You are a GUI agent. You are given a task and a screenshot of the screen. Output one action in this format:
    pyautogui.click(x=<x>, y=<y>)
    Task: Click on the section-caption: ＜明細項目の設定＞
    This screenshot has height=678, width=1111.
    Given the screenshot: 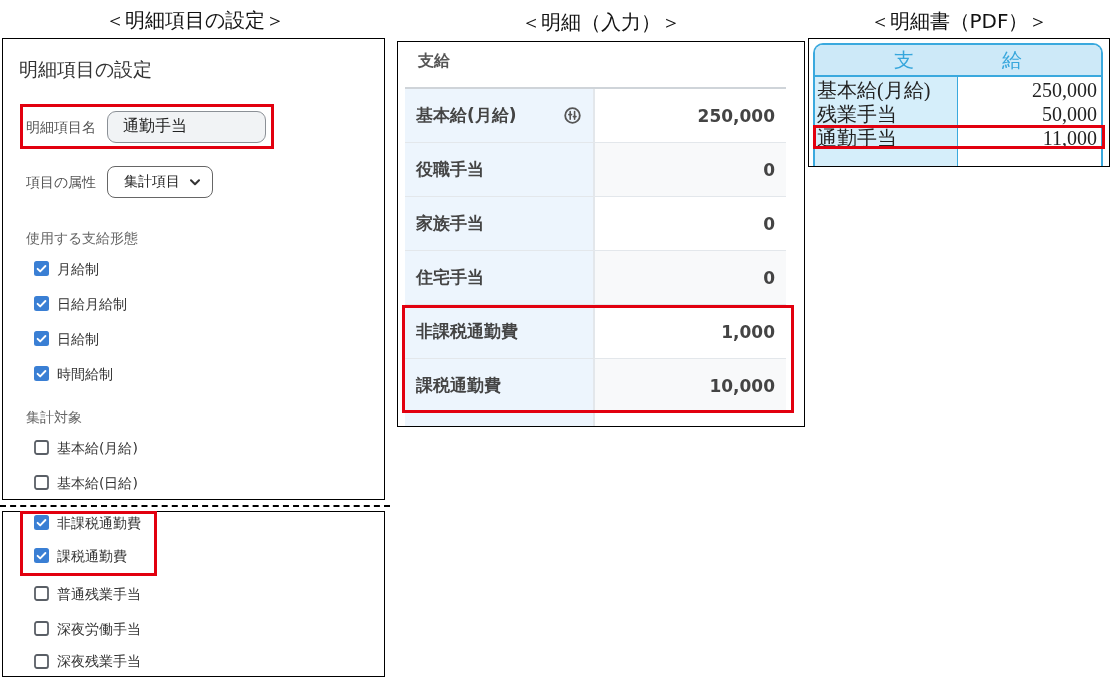 What is the action you would take?
    pyautogui.click(x=195, y=20)
    